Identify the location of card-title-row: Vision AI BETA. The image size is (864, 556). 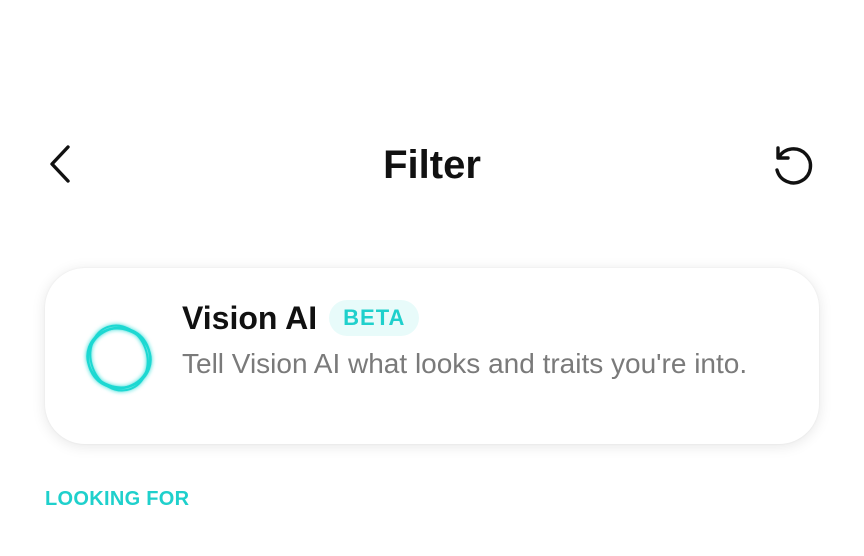
(301, 318).